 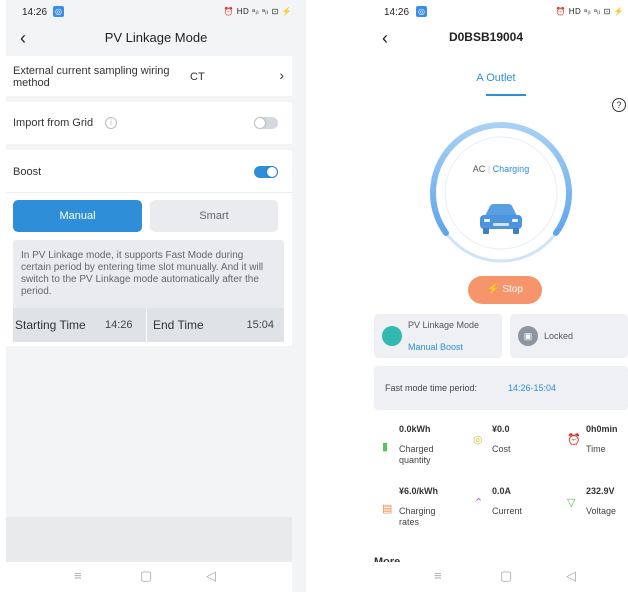 I want to click on time-divider, so click(x=146, y=325).